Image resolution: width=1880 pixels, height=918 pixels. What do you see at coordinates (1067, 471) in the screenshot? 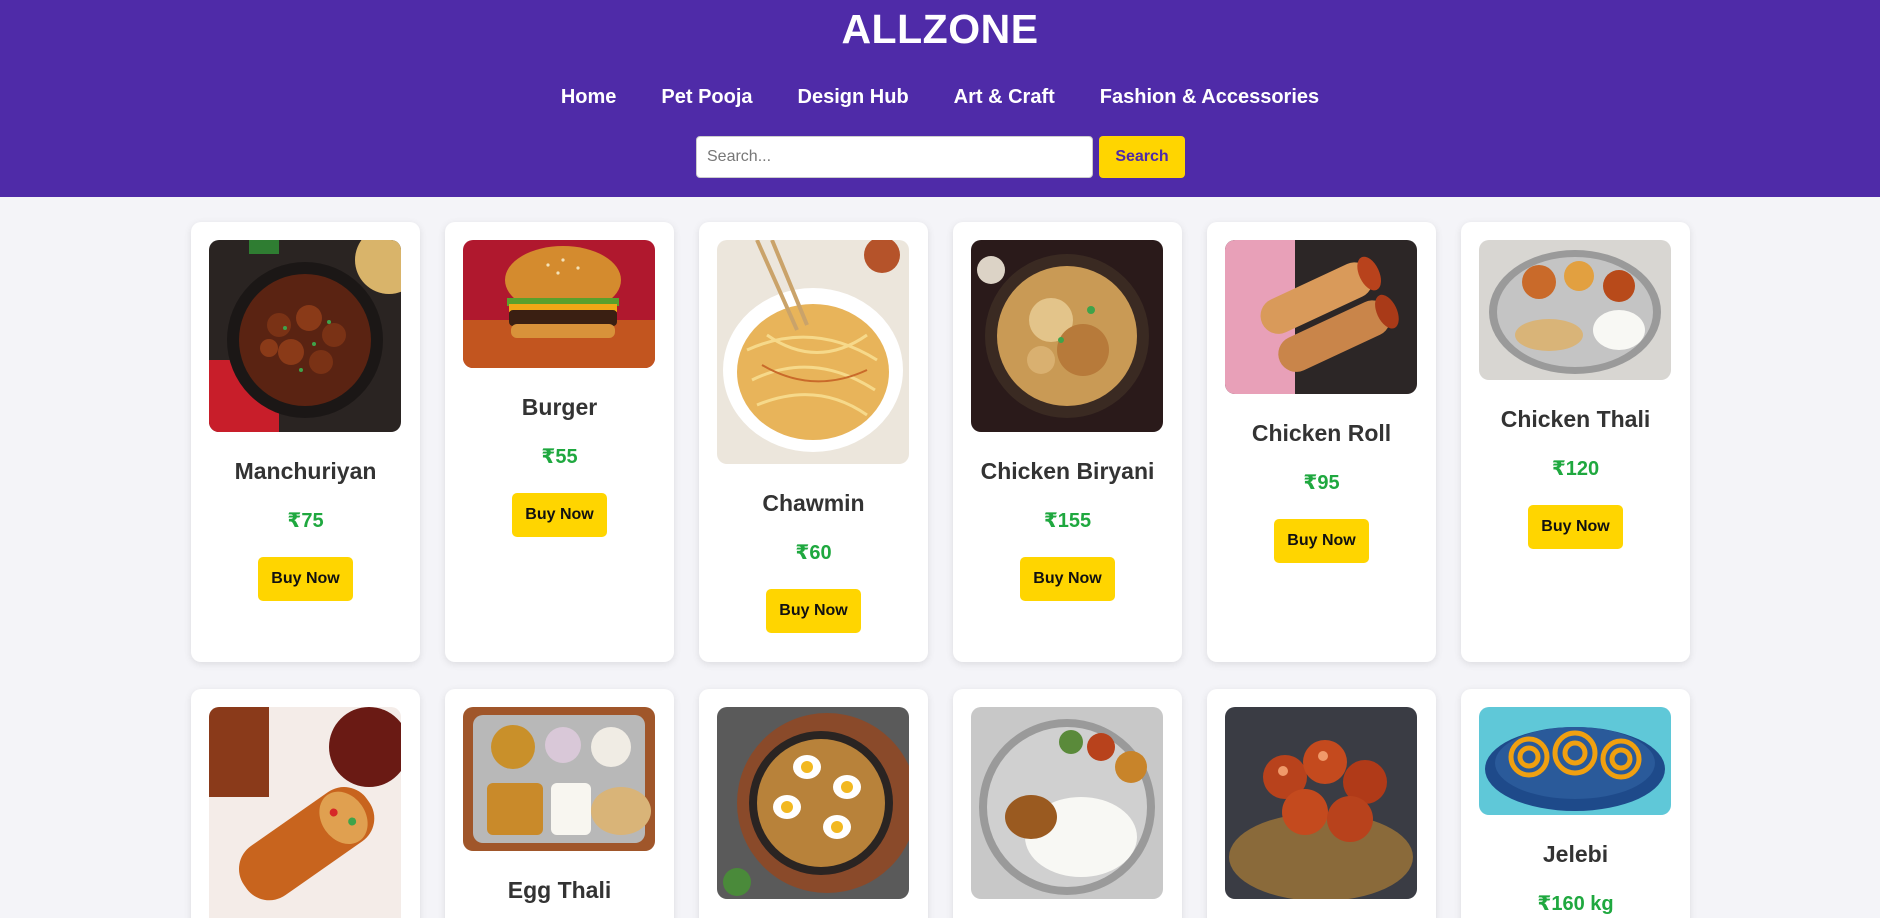
I see `product-name: Chicken Biryani` at bounding box center [1067, 471].